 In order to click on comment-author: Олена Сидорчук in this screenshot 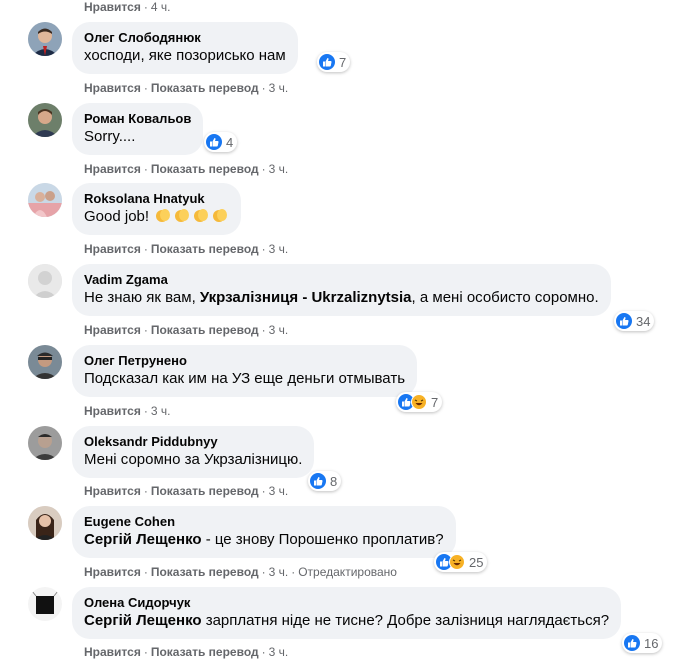, I will do `click(346, 602)`.